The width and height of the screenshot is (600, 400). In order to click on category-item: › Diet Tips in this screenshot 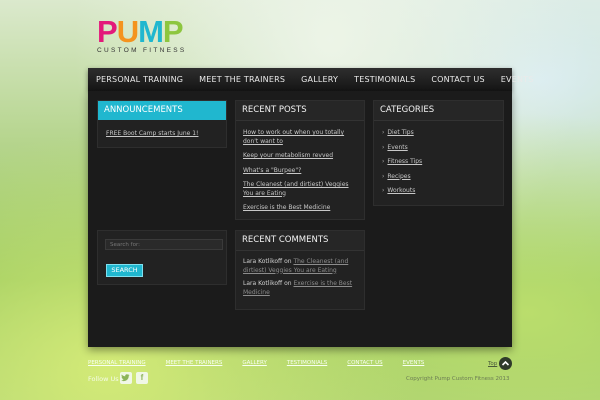, I will do `click(402, 136)`.